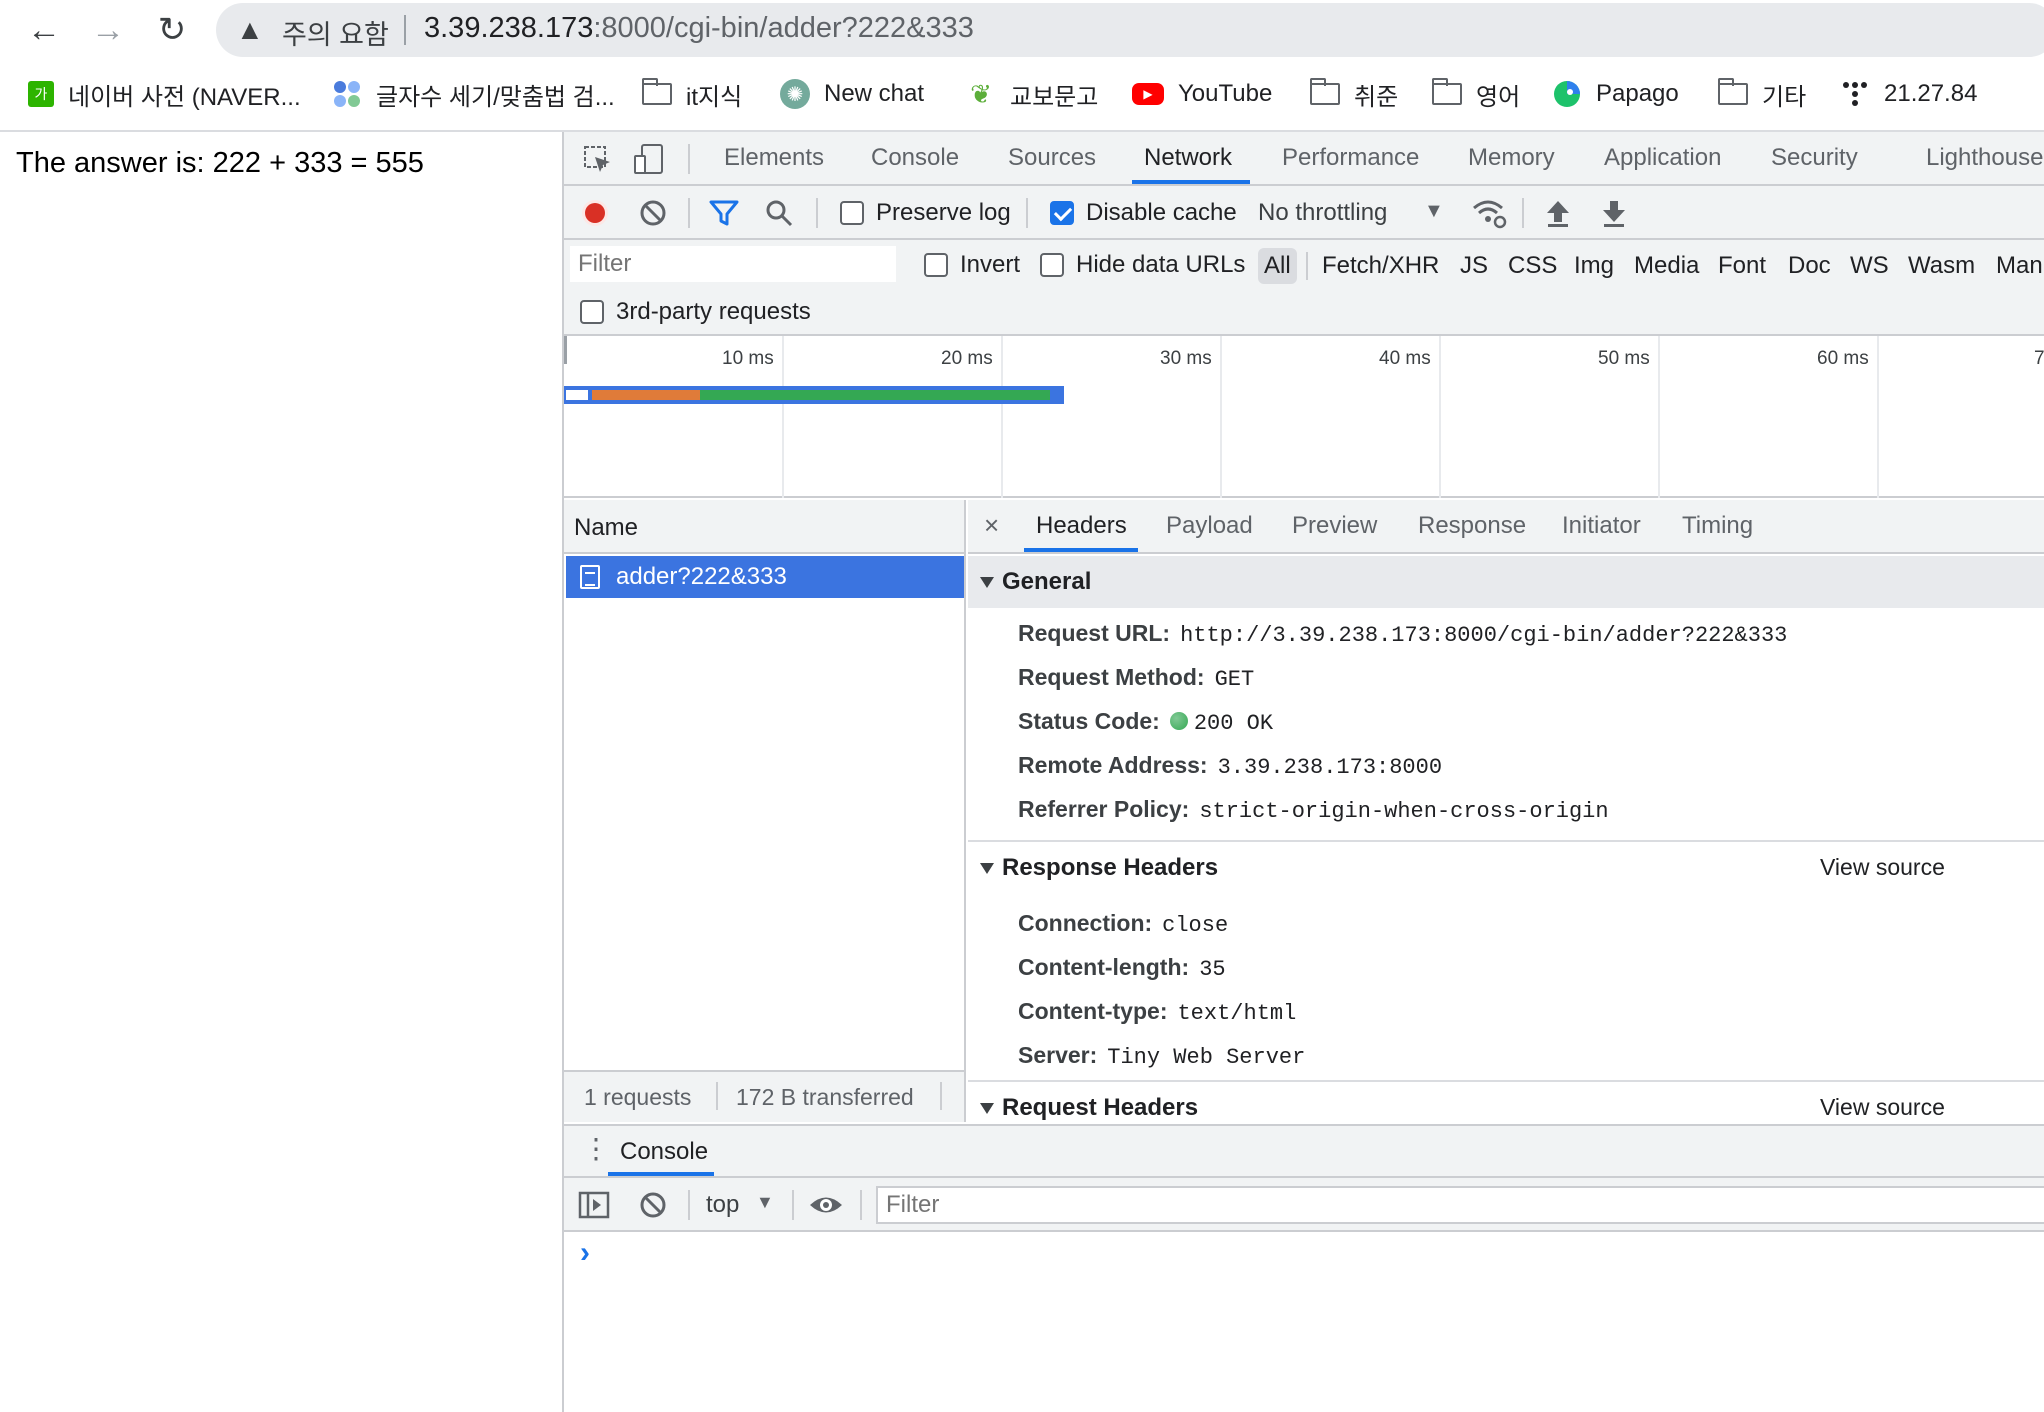  Describe the element at coordinates (1814, 158) in the screenshot. I see `tab-security: Security` at that location.